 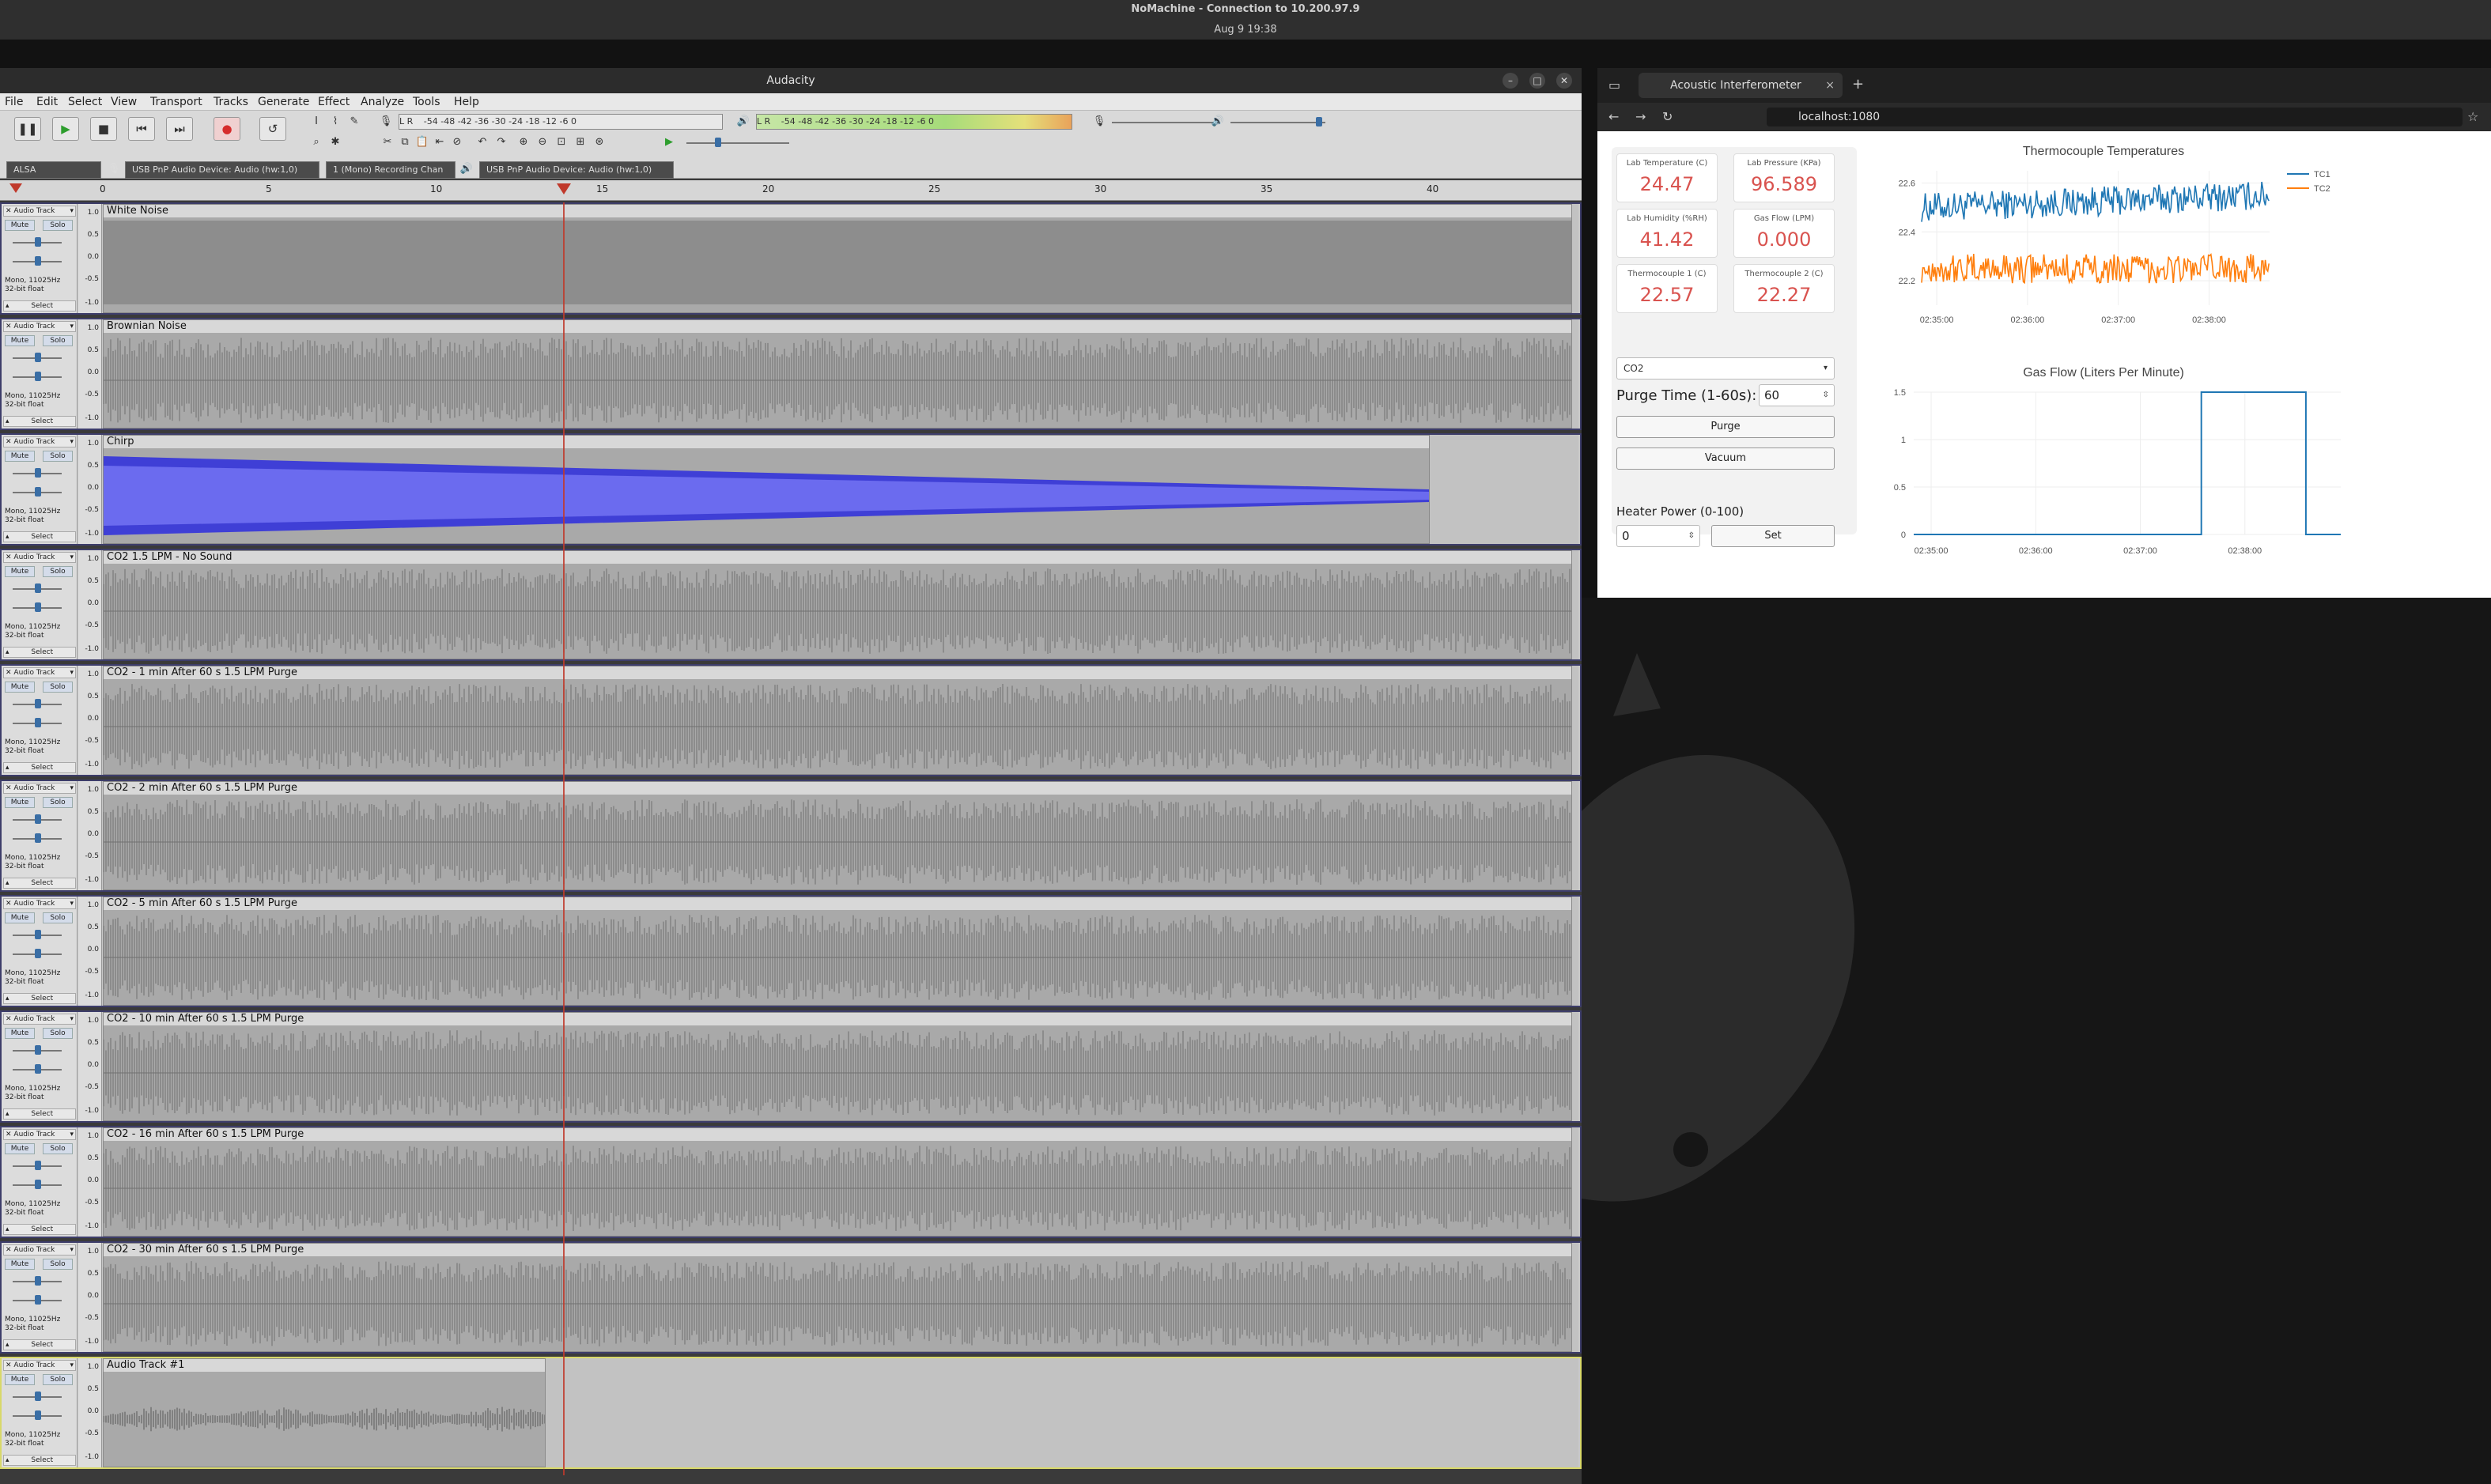 I want to click on maximize-button: □, so click(x=1537, y=81).